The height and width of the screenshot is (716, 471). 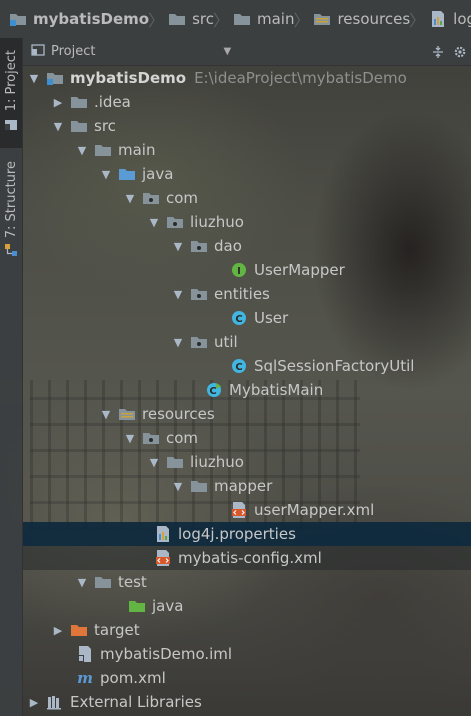 What do you see at coordinates (261, 19) in the screenshot?
I see `breadcrumb-main: main` at bounding box center [261, 19].